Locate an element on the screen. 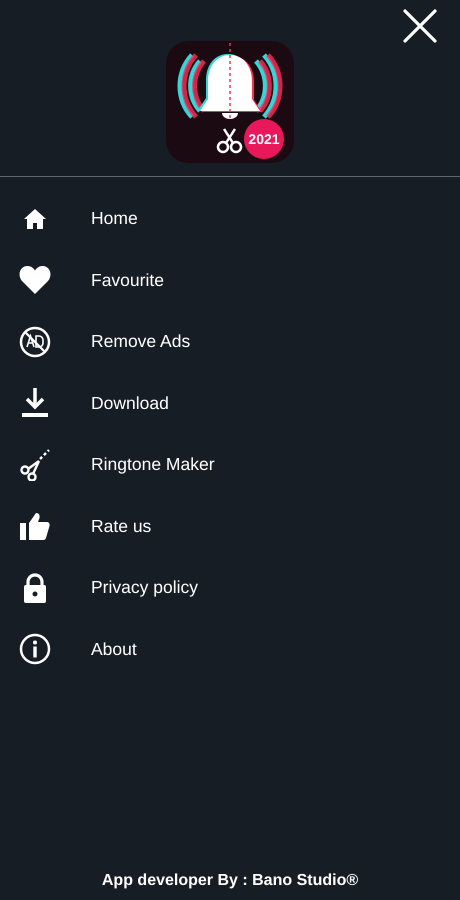 The image size is (460, 900). menu-item: About is located at coordinates (230, 649).